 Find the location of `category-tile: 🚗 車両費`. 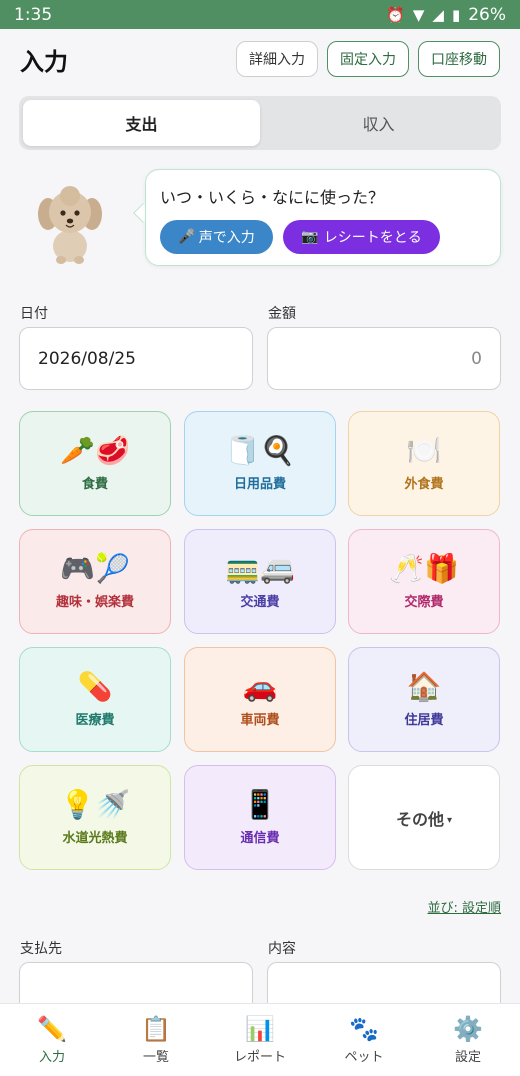

category-tile: 🚗 車両費 is located at coordinates (260, 699).